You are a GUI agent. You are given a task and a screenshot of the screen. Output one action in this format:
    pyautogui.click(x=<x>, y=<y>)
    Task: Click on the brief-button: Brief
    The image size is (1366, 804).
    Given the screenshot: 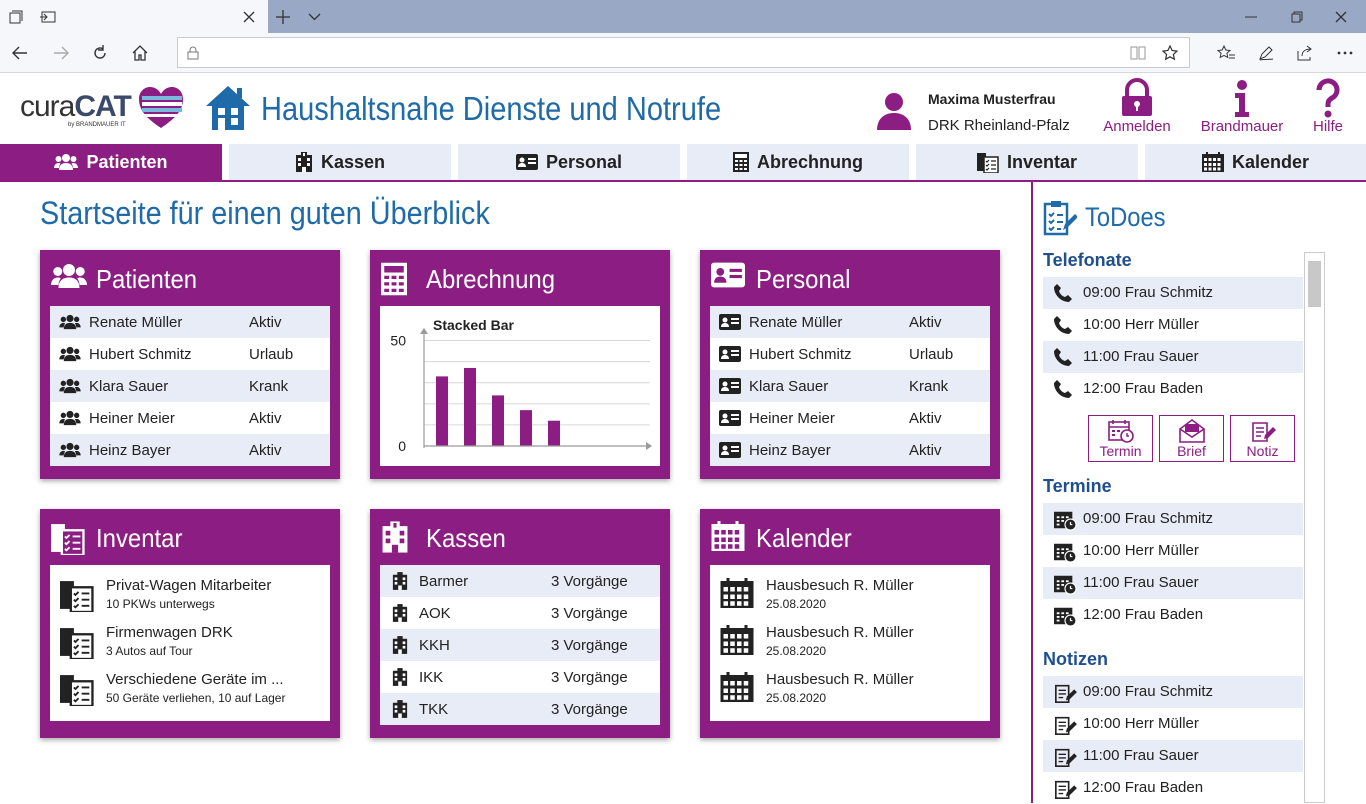 What is the action you would take?
    pyautogui.click(x=1191, y=438)
    